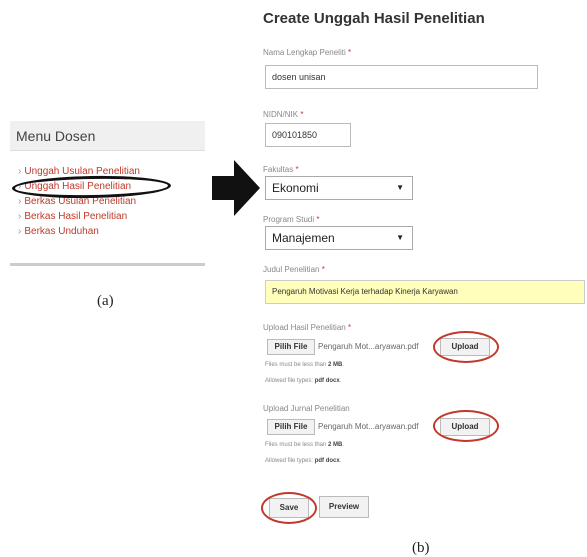 The height and width of the screenshot is (557, 587). What do you see at coordinates (344, 507) in the screenshot?
I see `preview-button: Preview` at bounding box center [344, 507].